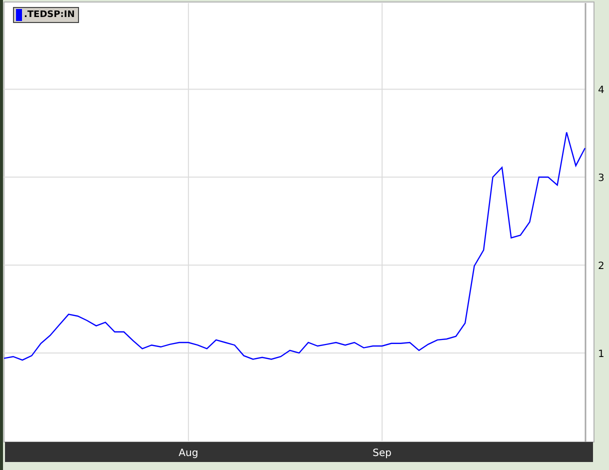 The image size is (609, 470). What do you see at coordinates (601, 354) in the screenshot?
I see `y-axis-label: 1` at bounding box center [601, 354].